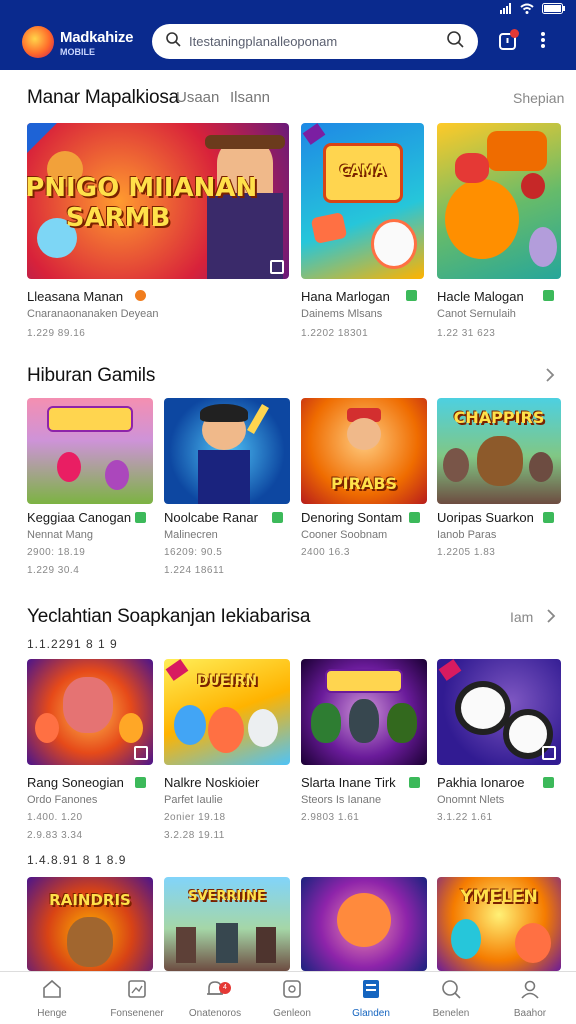 This screenshot has height=1024, width=576. What do you see at coordinates (499, 924) in the screenshot?
I see `game-thumbnail: YMELEN` at bounding box center [499, 924].